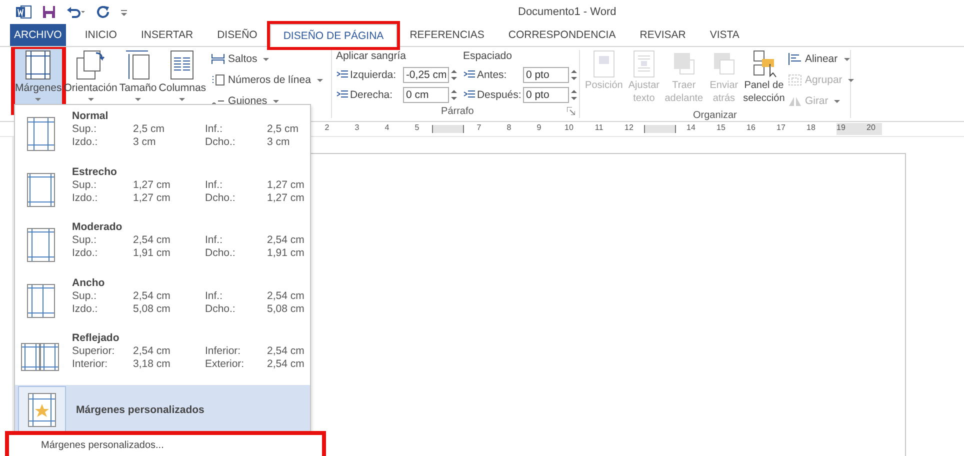 Image resolution: width=964 pixels, height=456 pixels. Describe the element at coordinates (371, 57) in the screenshot. I see `section-heading: Aplicar sangría` at that location.